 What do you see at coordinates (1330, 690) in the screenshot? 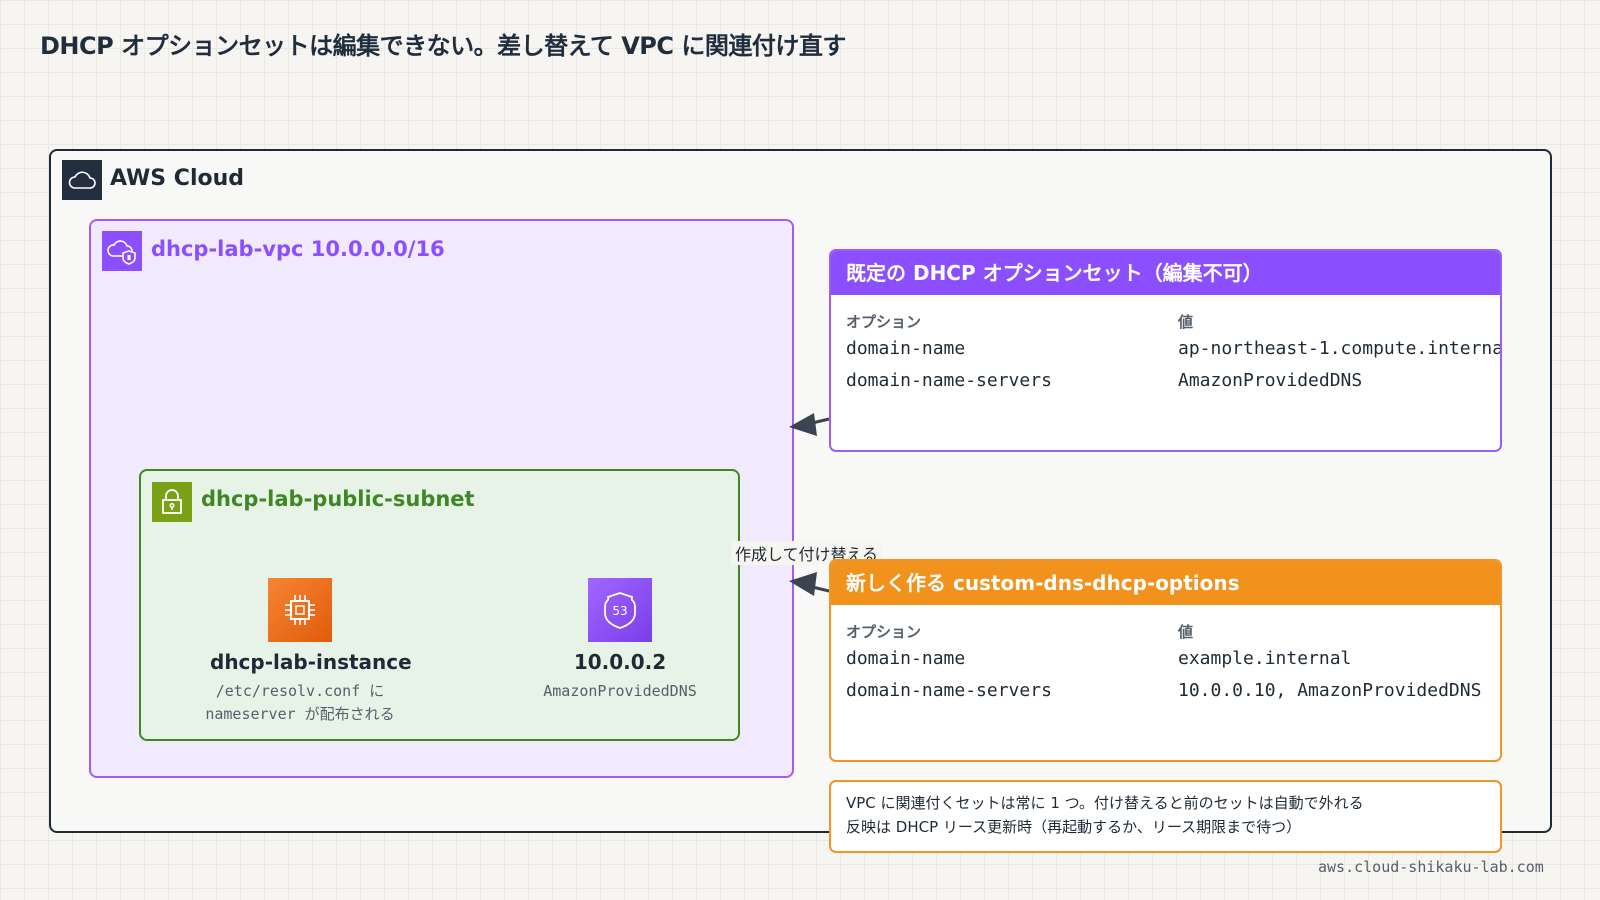
I see `custom-row-value: 10.0.0.10, AmazonProvidedDNS` at bounding box center [1330, 690].